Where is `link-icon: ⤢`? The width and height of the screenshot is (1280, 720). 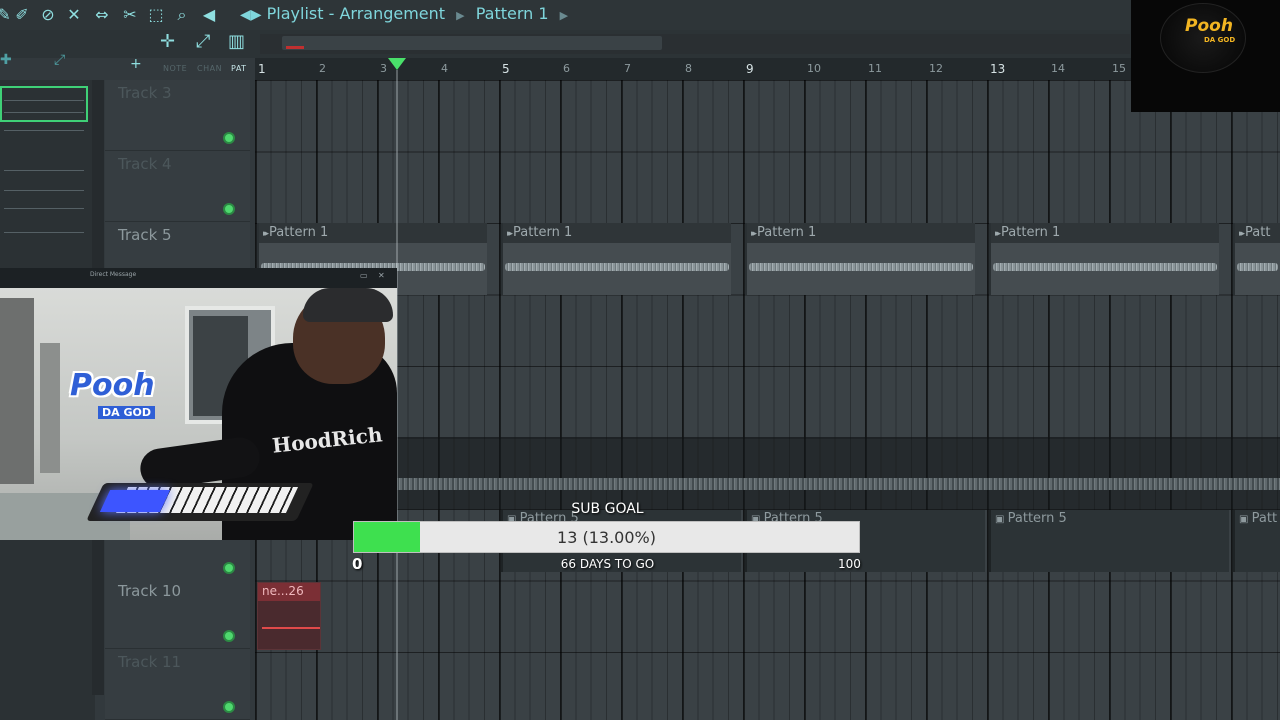
link-icon: ⤢ is located at coordinates (203, 41).